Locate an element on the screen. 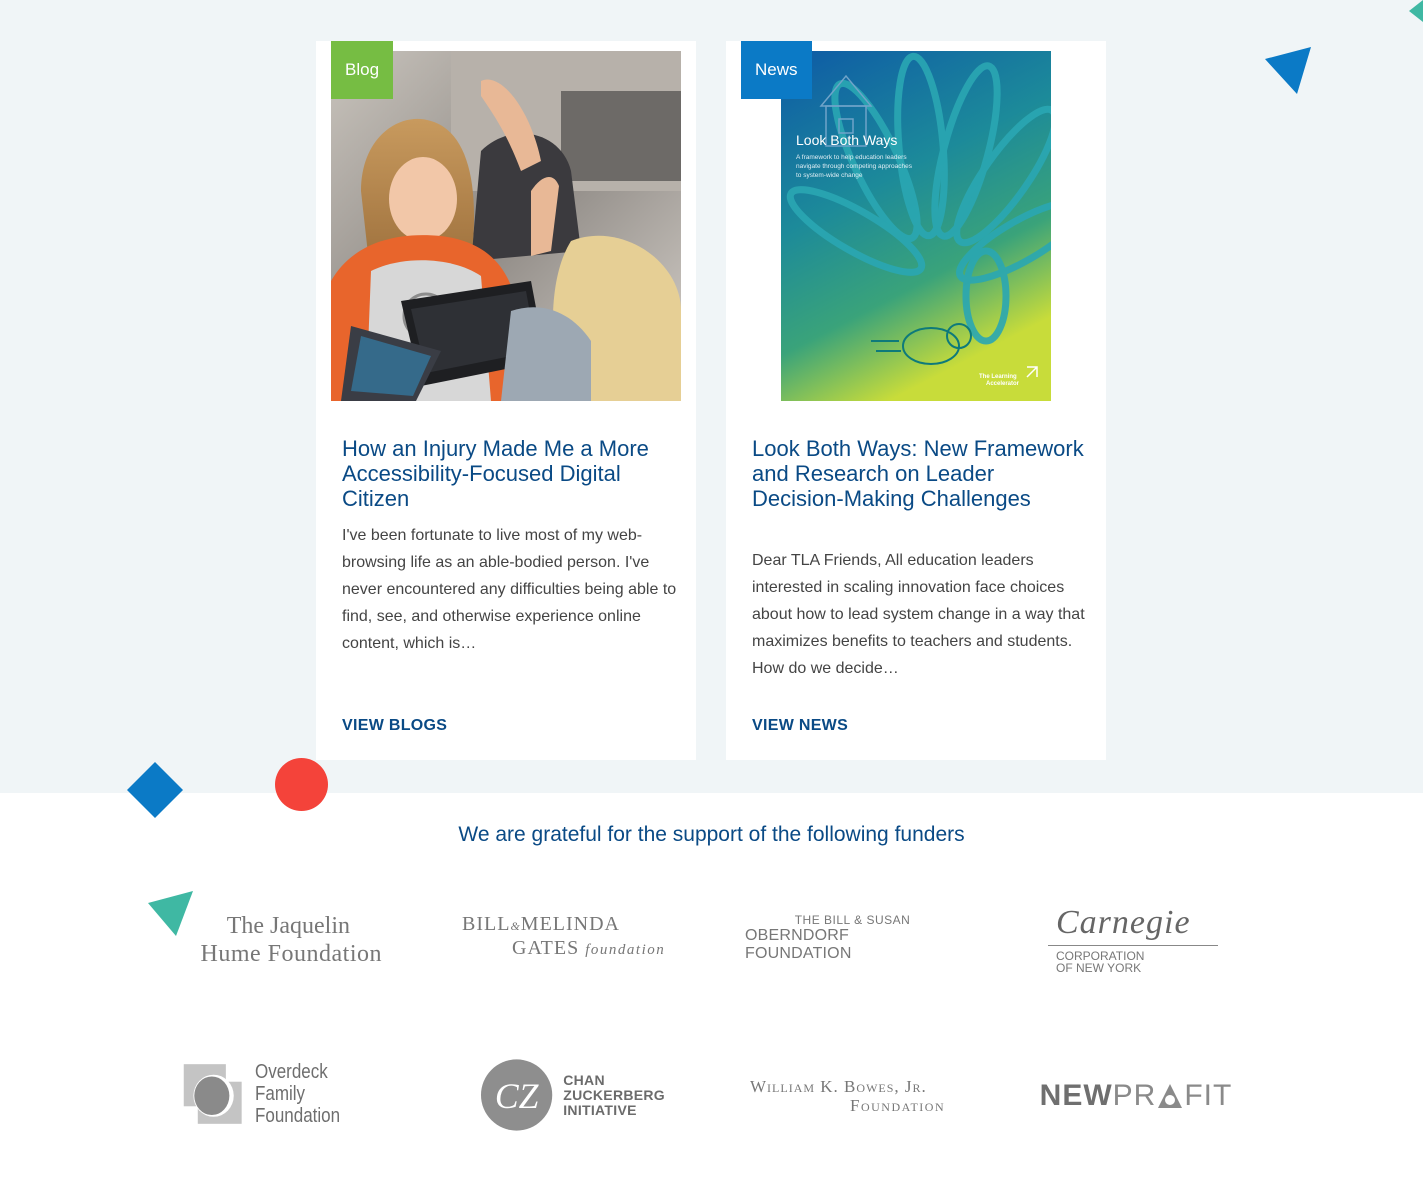 This screenshot has width=1423, height=1179. czi-line3: INITIATIVE is located at coordinates (600, 1109).